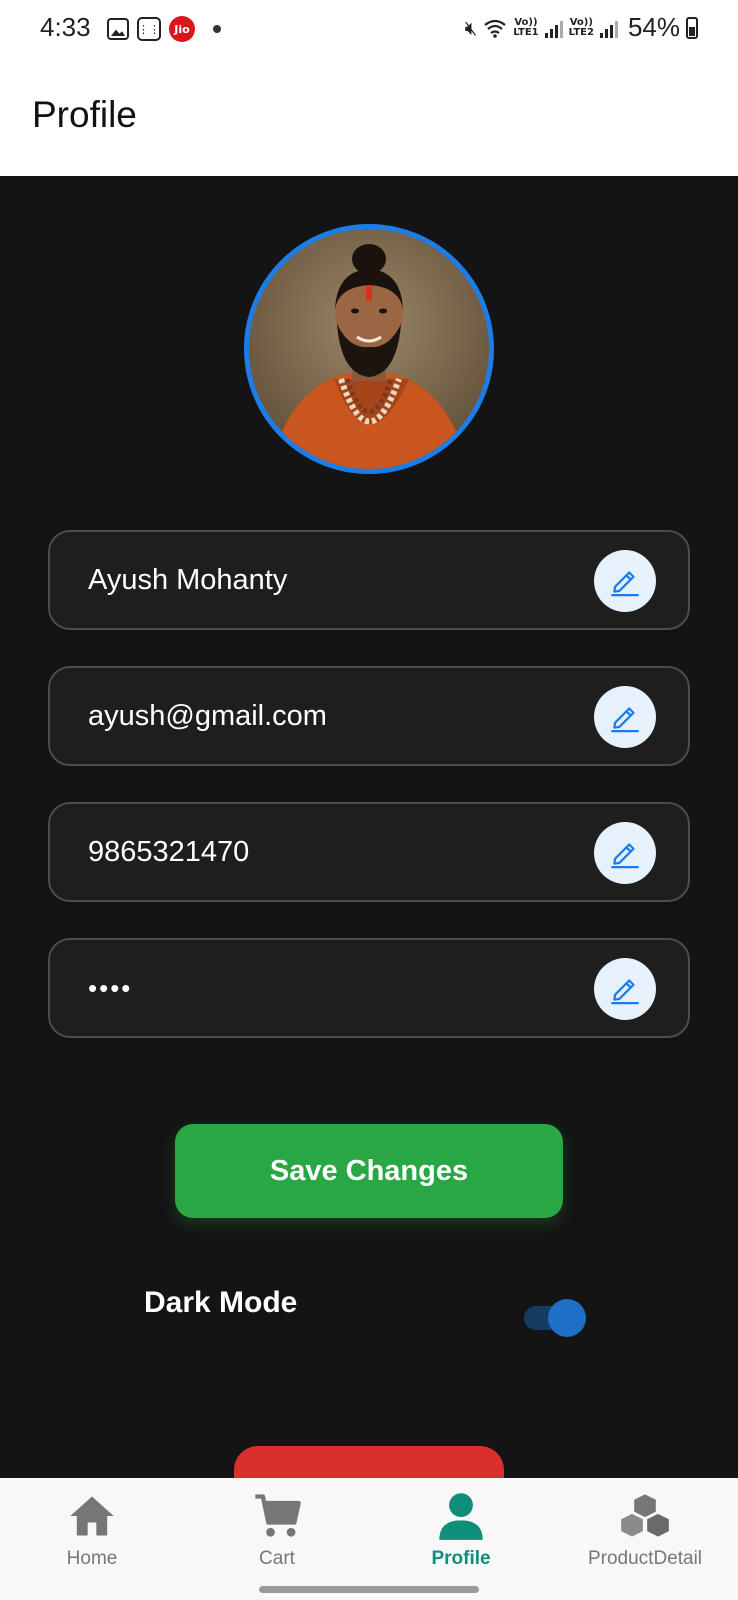 Image resolution: width=738 pixels, height=1600 pixels. What do you see at coordinates (182, 29) in the screenshot?
I see `jio-notification-icon: Jio` at bounding box center [182, 29].